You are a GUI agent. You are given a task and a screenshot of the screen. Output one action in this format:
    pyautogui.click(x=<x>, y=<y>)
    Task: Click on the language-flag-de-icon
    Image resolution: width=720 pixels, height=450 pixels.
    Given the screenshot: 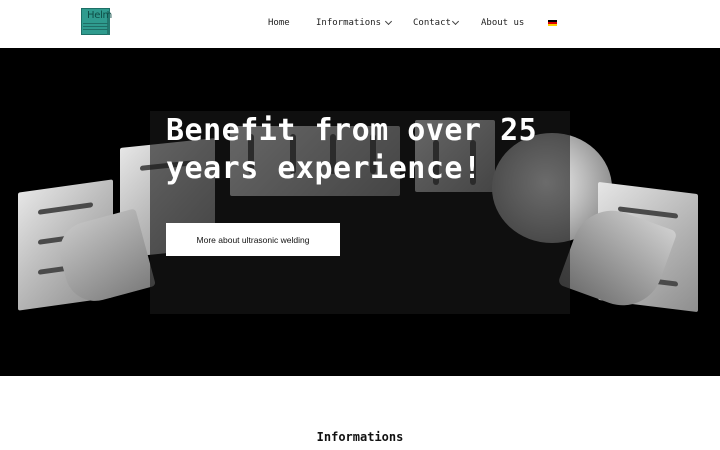 What is the action you would take?
    pyautogui.click(x=552, y=23)
    